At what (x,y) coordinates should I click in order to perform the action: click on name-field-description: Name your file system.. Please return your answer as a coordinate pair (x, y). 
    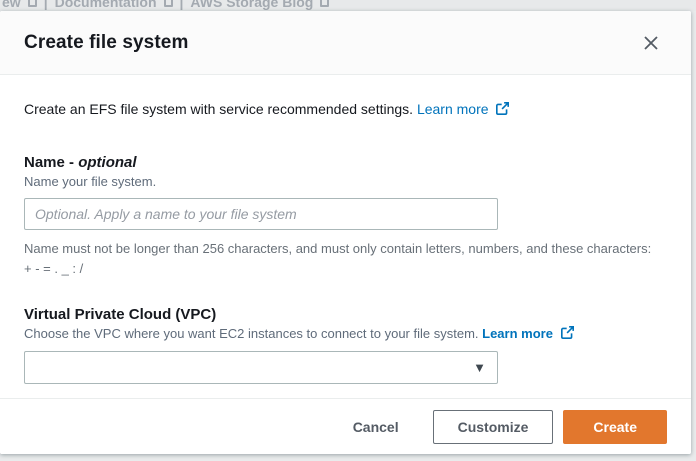
    Looking at the image, I should click on (90, 181).